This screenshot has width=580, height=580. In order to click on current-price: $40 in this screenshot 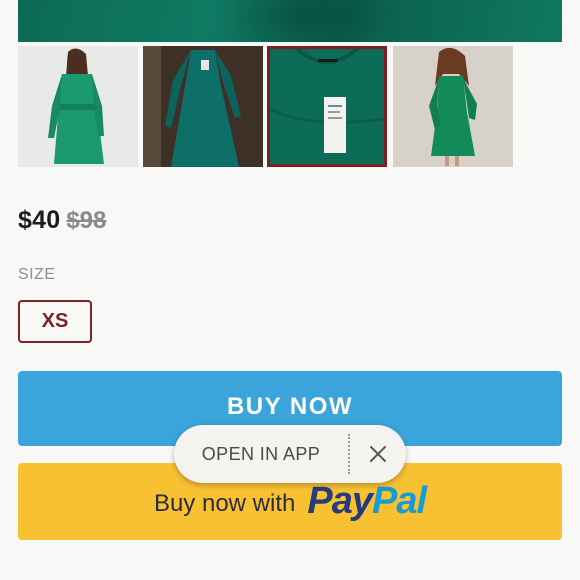, I will do `click(39, 220)`.